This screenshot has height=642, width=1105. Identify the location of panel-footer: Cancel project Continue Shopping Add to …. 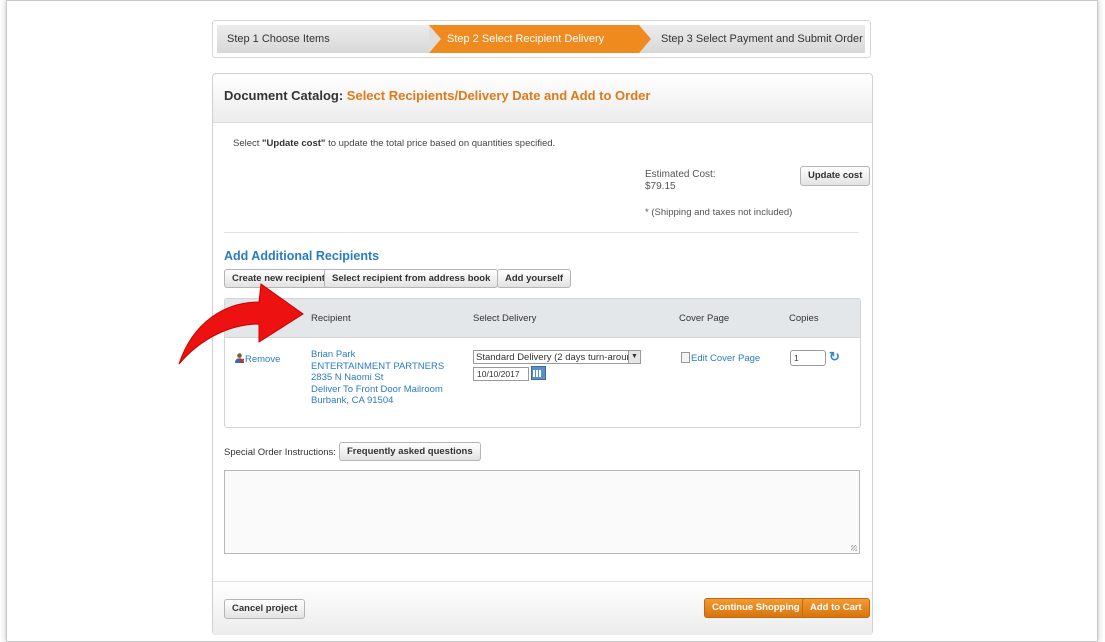
(542, 608).